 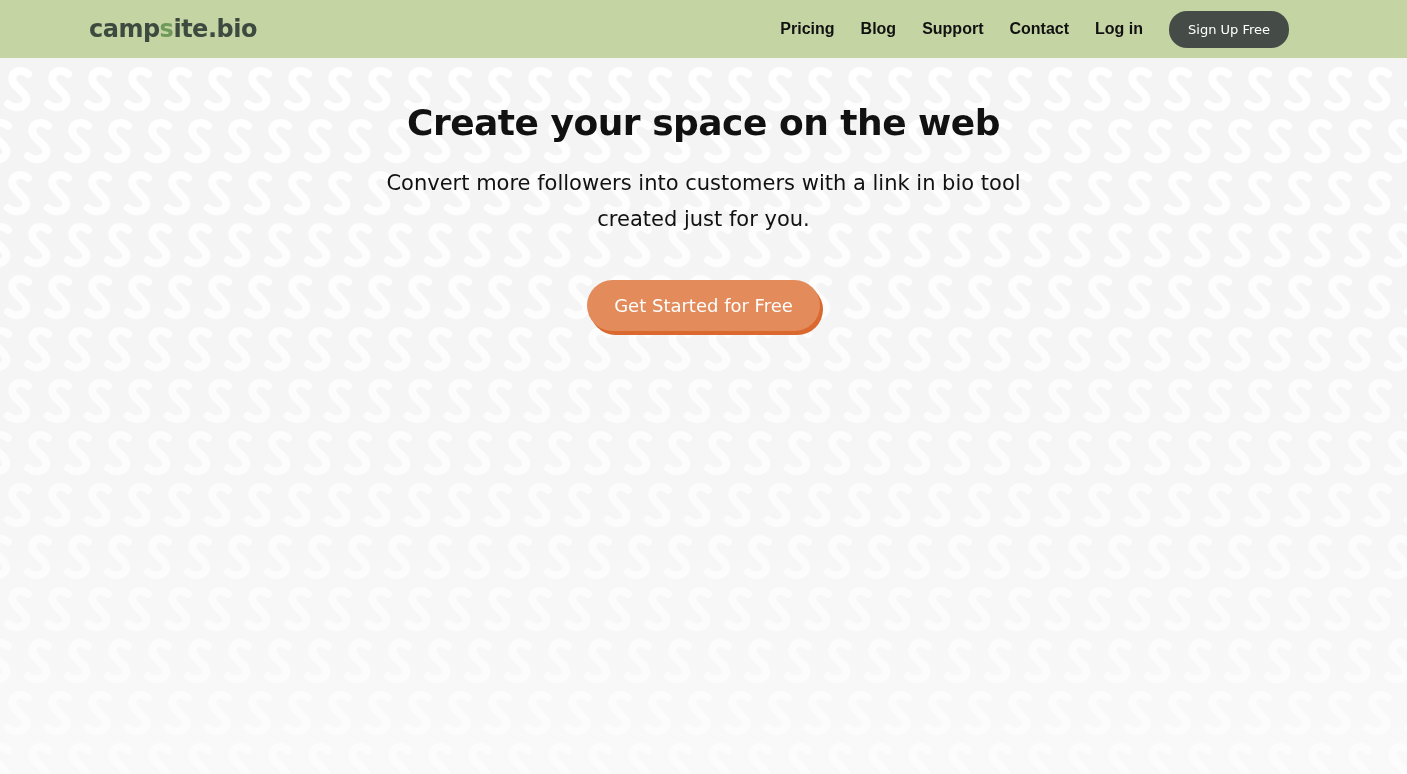 What do you see at coordinates (1119, 29) in the screenshot?
I see `nav-link: Log in` at bounding box center [1119, 29].